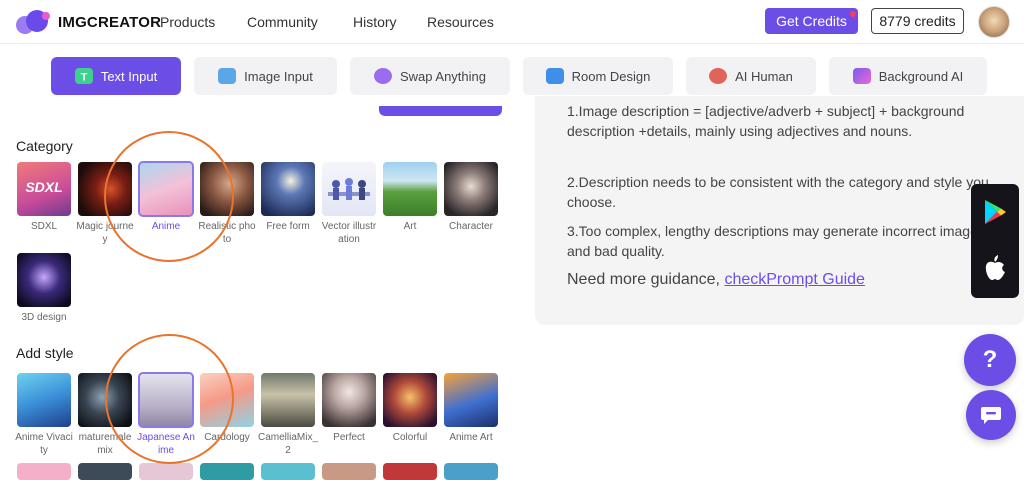 Image resolution: width=1024 pixels, height=480 pixels. I want to click on logo: IMGCREATOR, so click(88, 22).